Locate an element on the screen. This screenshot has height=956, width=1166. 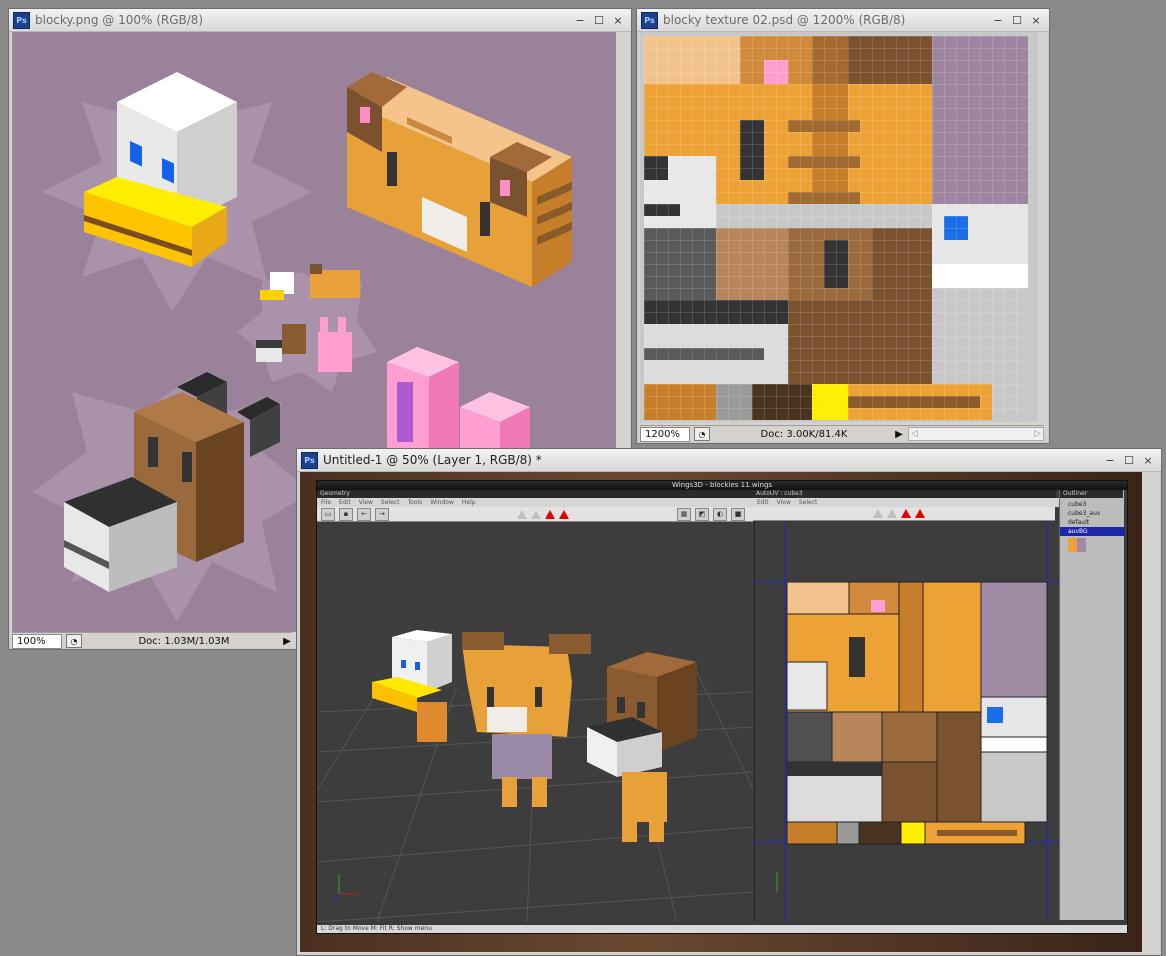
outliner-tab: Outliner is located at coordinates (1091, 494).